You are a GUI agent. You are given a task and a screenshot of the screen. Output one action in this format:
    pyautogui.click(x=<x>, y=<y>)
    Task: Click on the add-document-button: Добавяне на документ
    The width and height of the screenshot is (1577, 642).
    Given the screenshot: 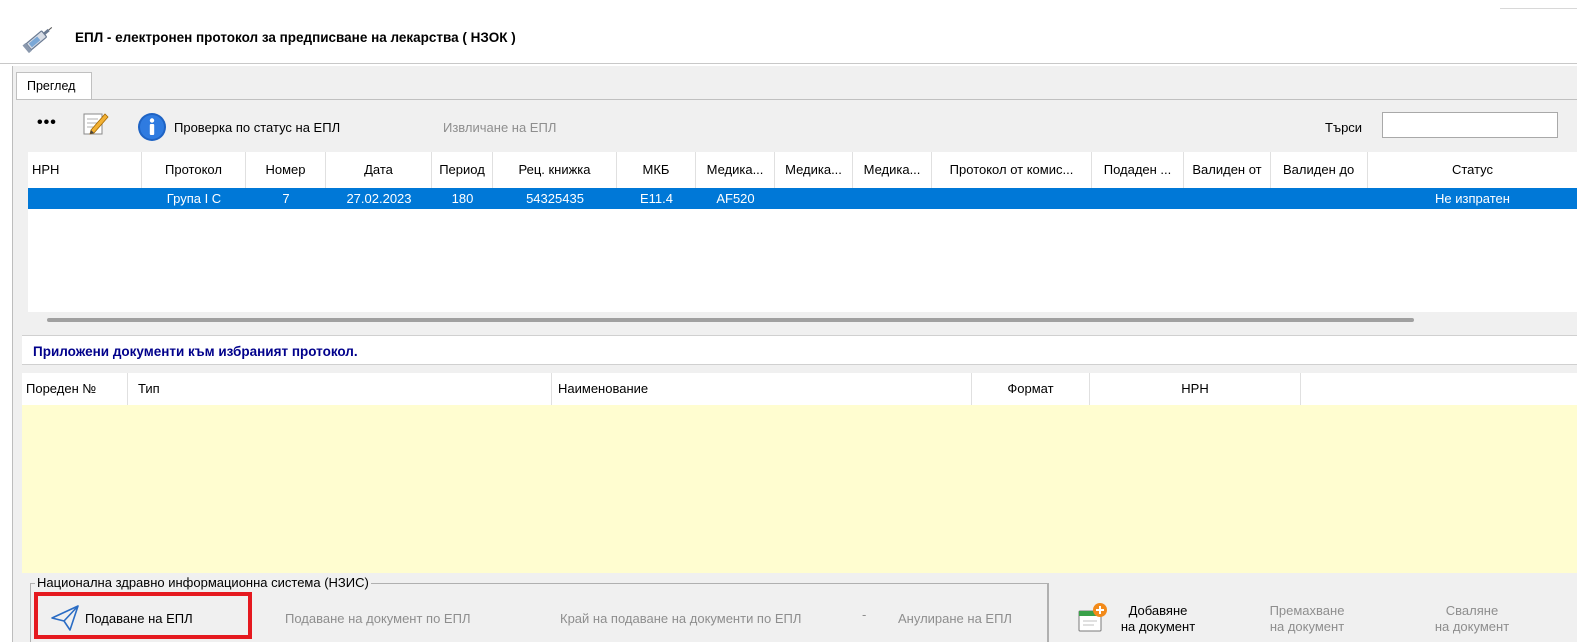 What is the action you would take?
    pyautogui.click(x=1158, y=619)
    